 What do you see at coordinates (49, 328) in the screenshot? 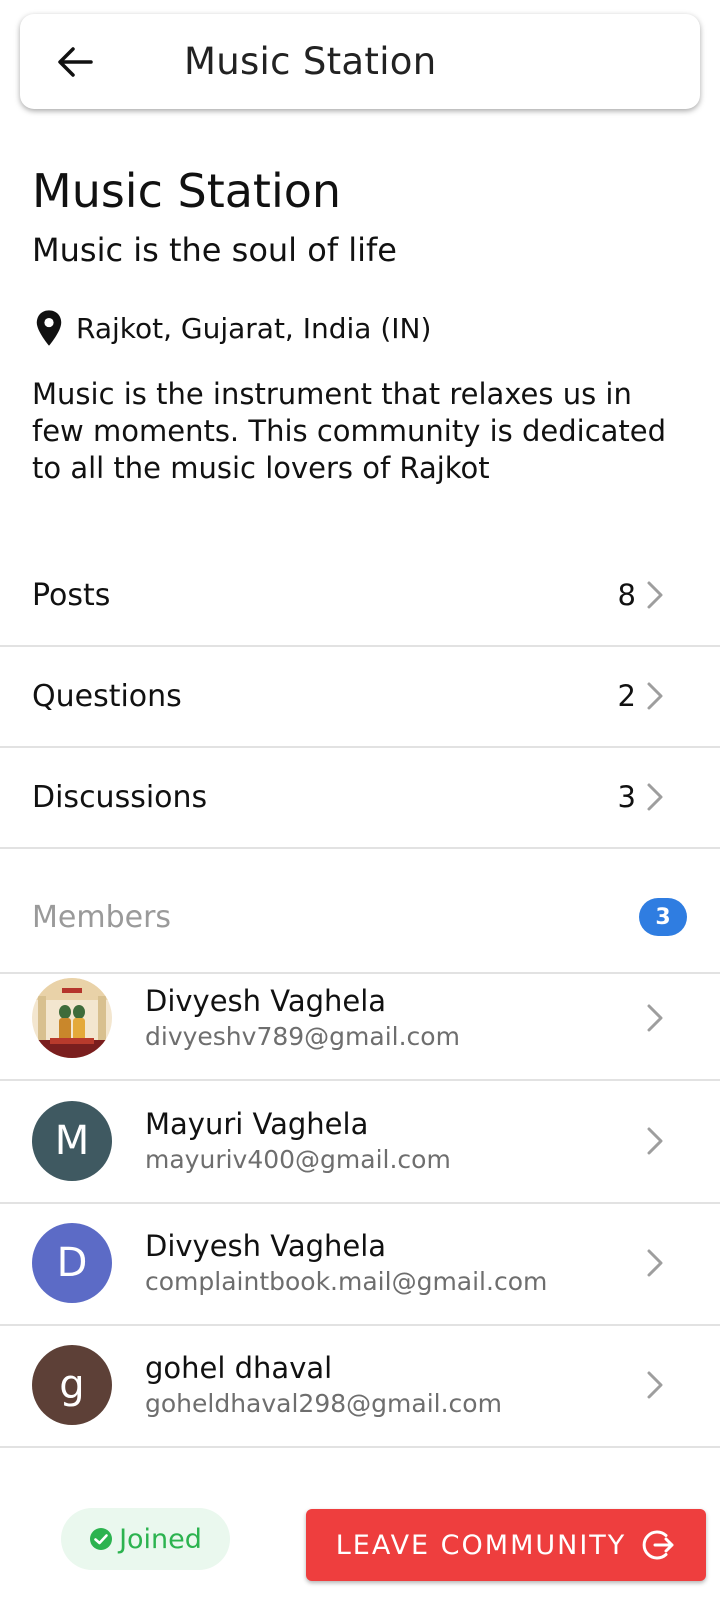
I see `location-pin-icon` at bounding box center [49, 328].